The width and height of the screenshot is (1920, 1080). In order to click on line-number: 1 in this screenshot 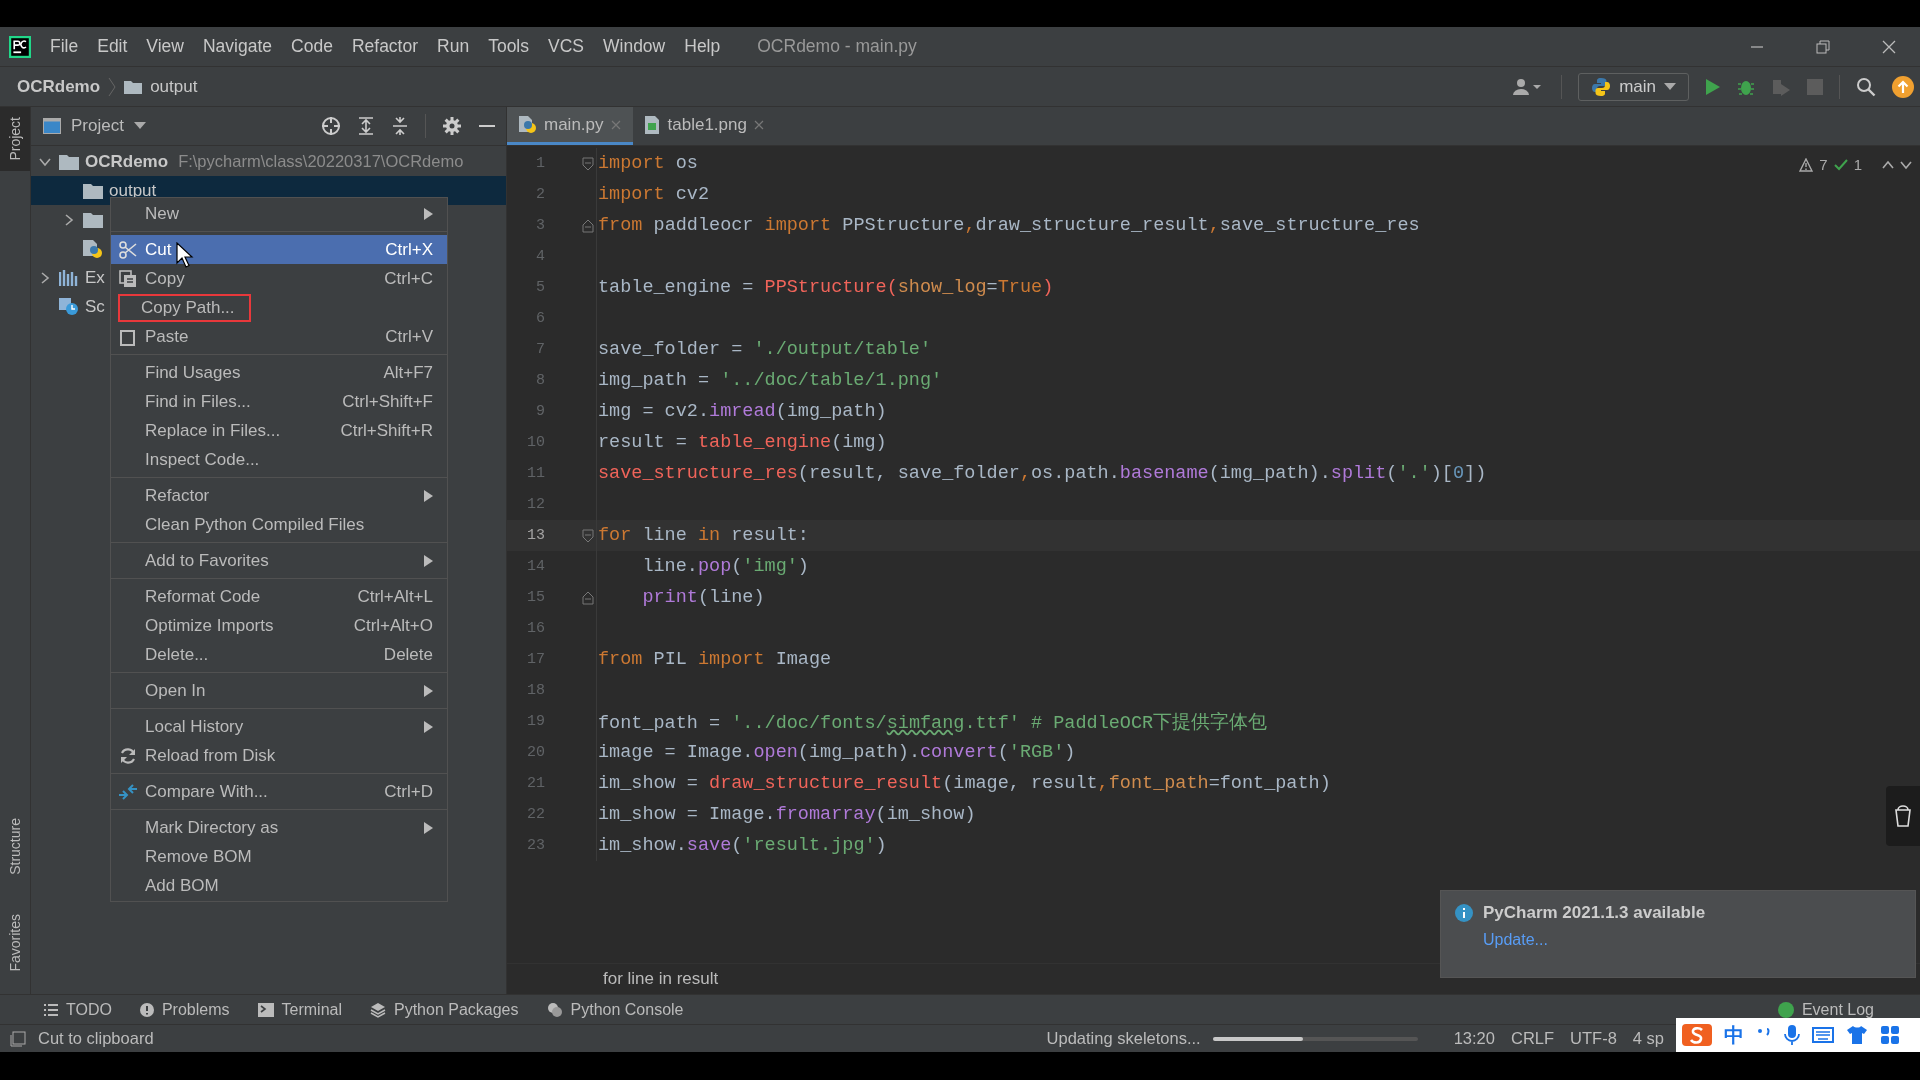, I will do `click(540, 163)`.